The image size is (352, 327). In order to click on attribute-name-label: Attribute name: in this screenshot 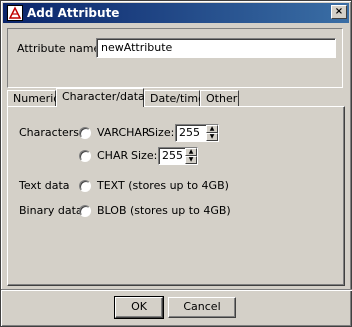, I will do `click(60, 48)`.